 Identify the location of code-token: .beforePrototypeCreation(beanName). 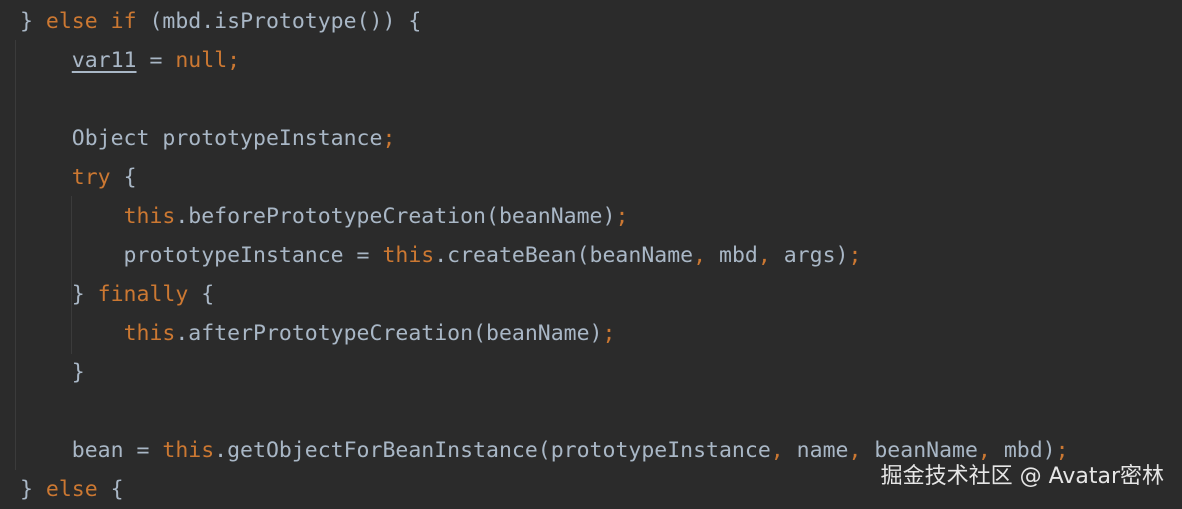
(395, 216).